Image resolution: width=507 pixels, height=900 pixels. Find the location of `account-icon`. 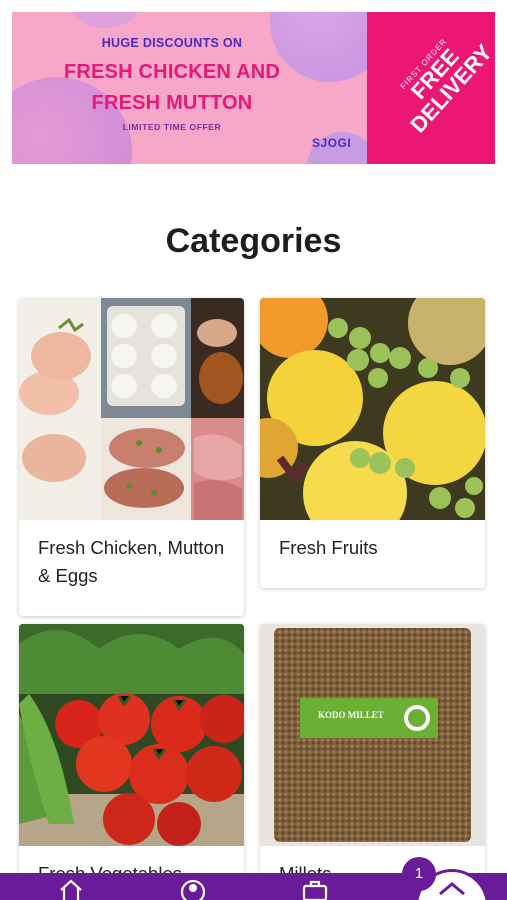

account-icon is located at coordinates (193, 889).